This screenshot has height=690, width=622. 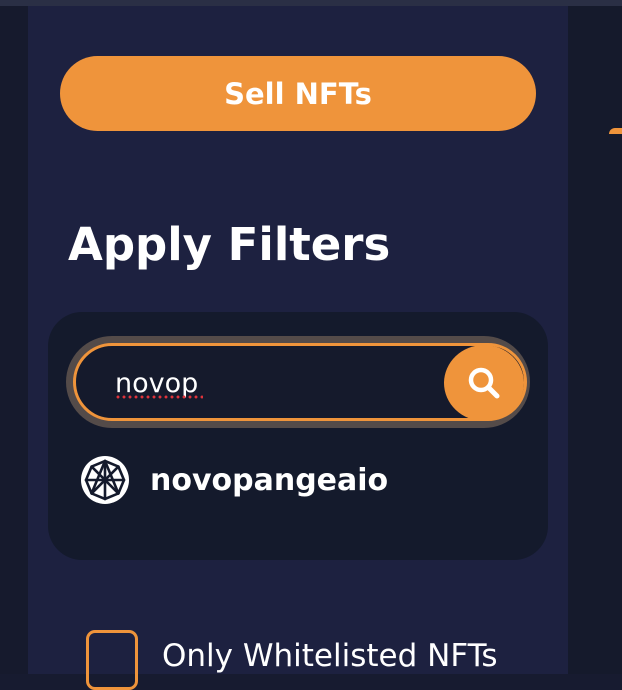 I want to click on search-result-item: novopangeaio, so click(x=280, y=480).